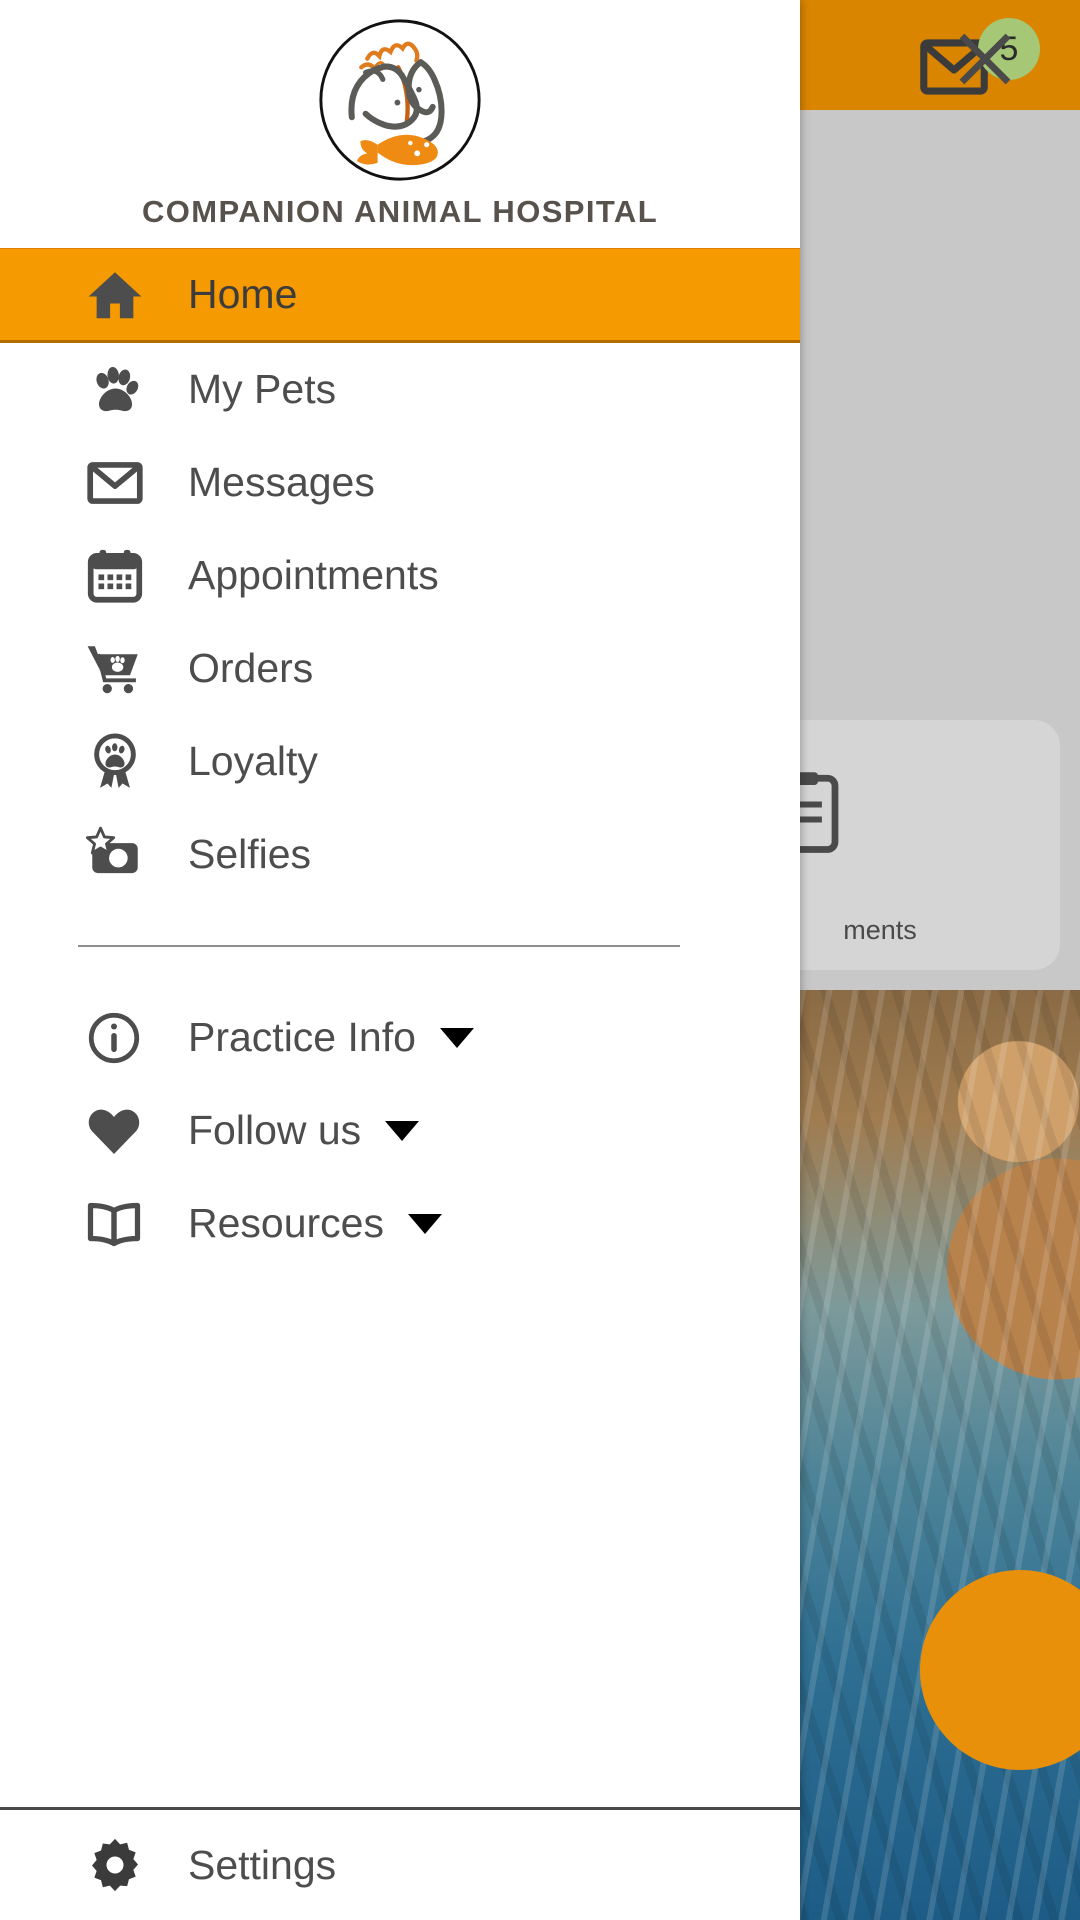  I want to click on sidebar-item-label: Appointments, so click(313, 575).